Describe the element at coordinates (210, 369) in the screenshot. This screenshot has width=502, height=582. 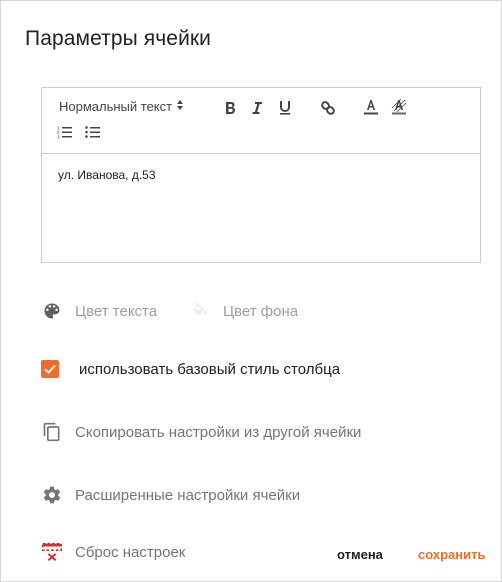
I see `use-base-style-label: использовать базовый стиль столбца` at that location.